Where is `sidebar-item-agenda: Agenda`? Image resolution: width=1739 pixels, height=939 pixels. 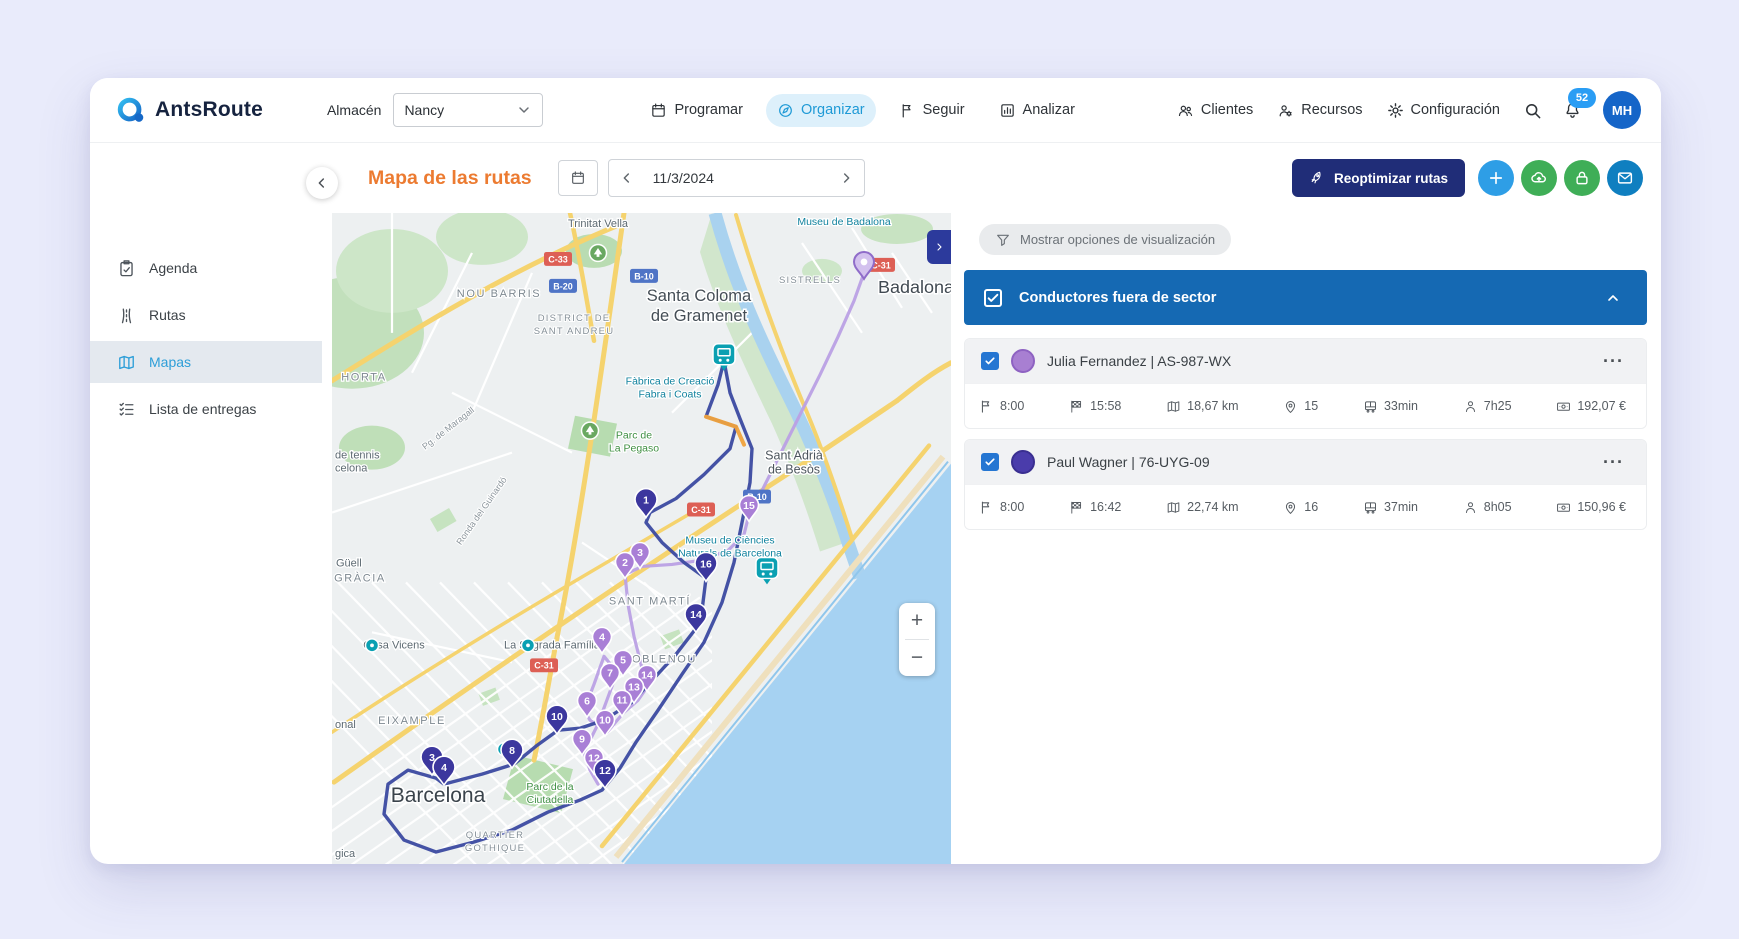
sidebar-item-agenda: Agenda is located at coordinates (206, 268).